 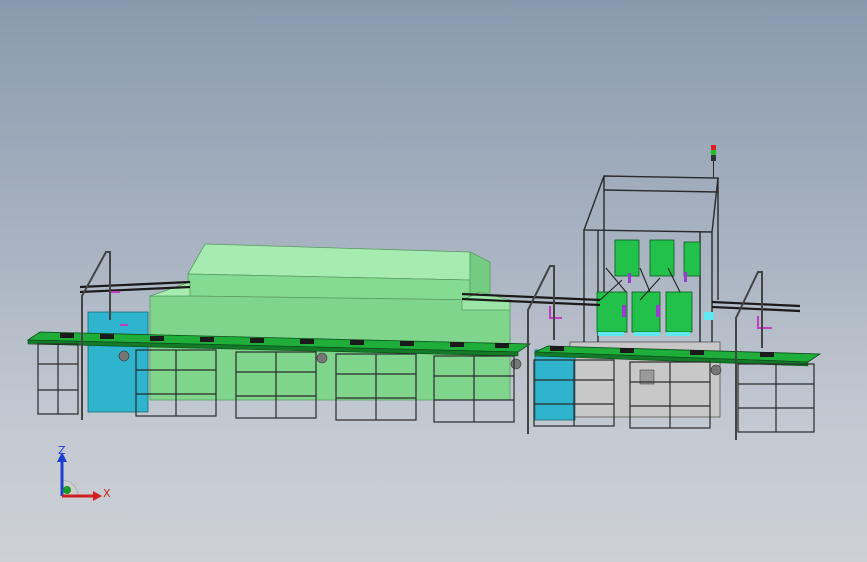 I want to click on stack-light-icon, so click(x=713, y=161).